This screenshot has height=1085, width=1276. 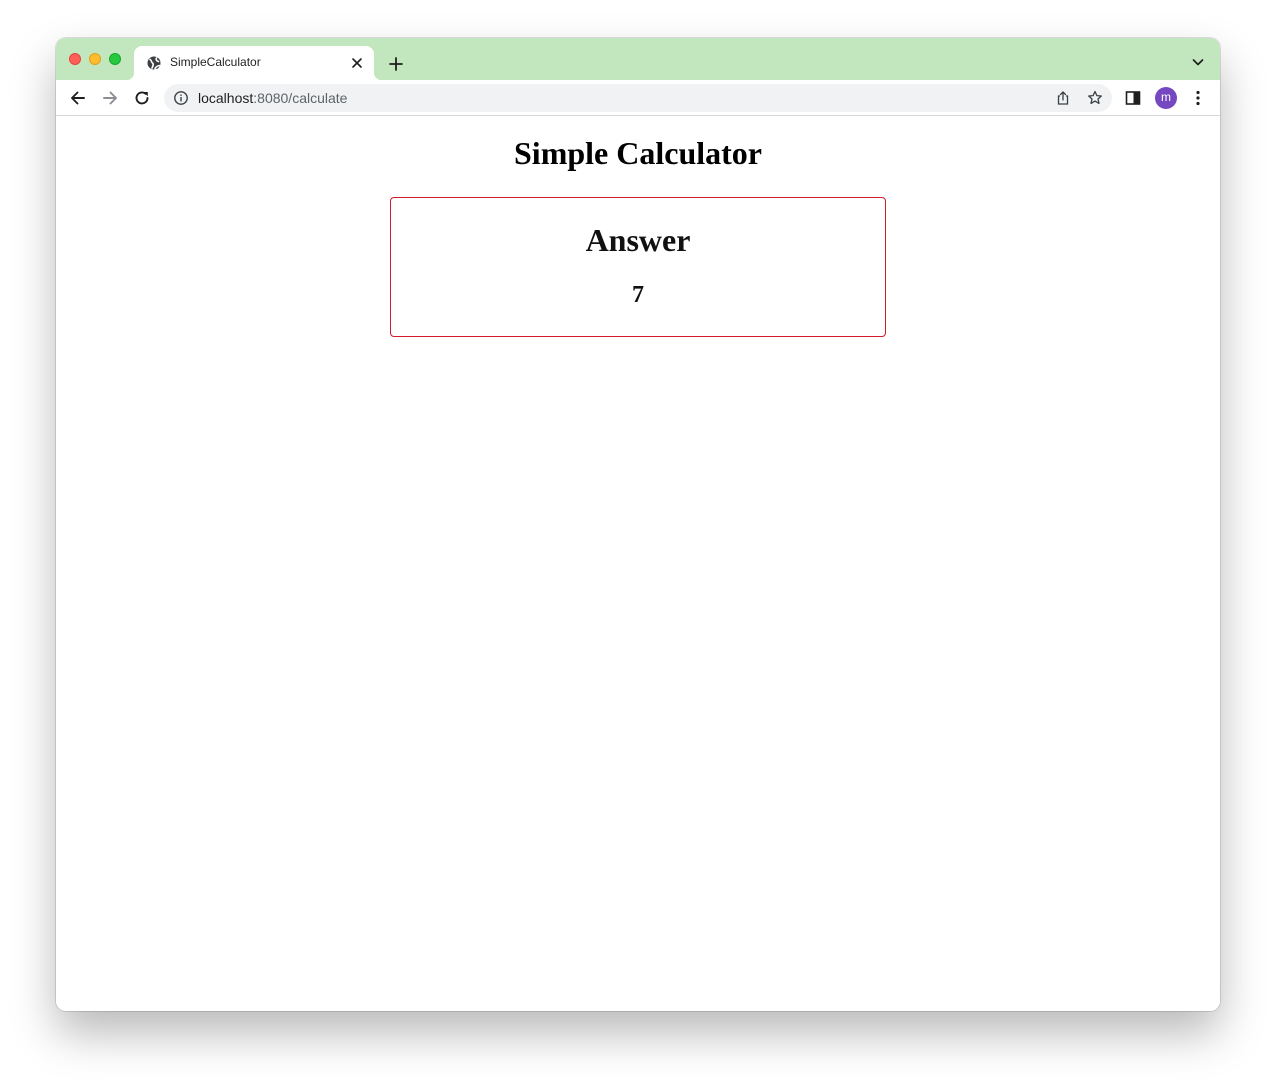 What do you see at coordinates (1198, 98) in the screenshot?
I see `more-options-icon` at bounding box center [1198, 98].